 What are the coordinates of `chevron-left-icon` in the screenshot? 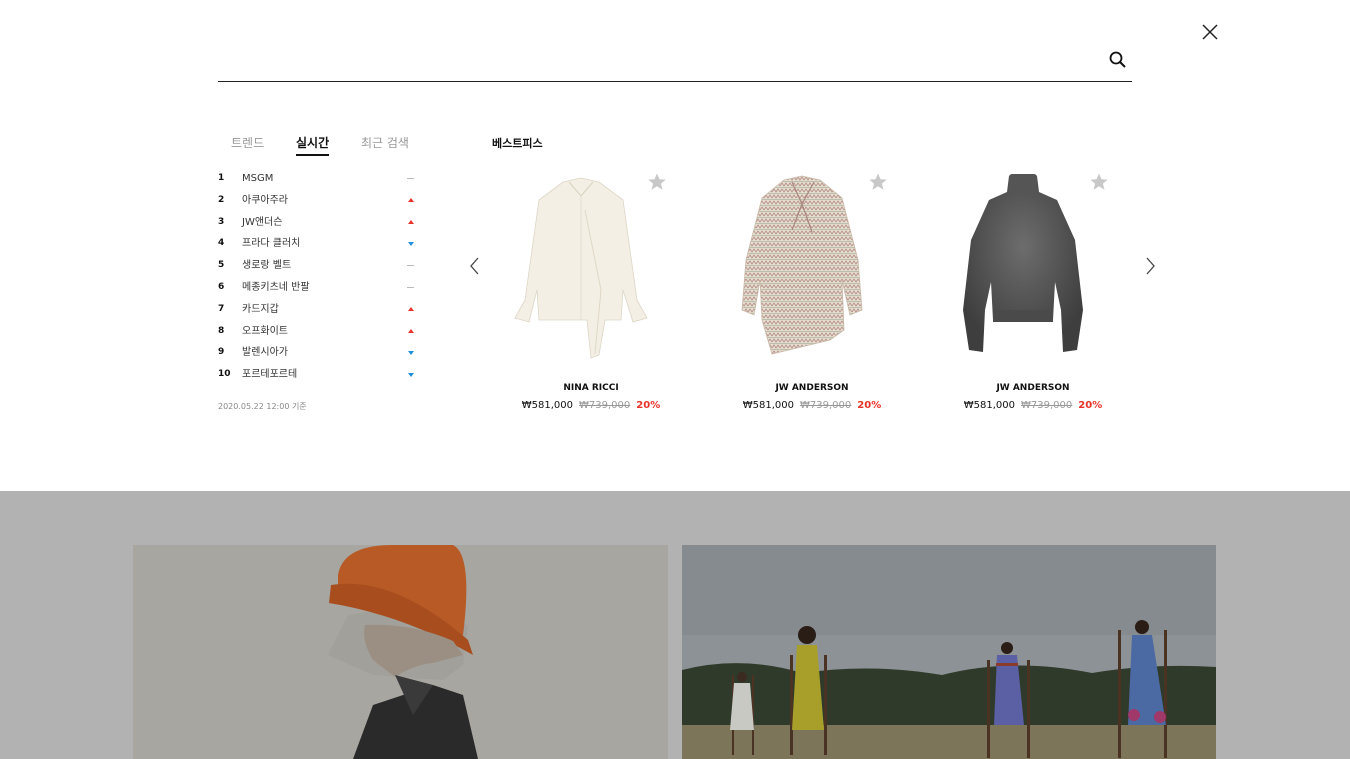 It's located at (475, 266).